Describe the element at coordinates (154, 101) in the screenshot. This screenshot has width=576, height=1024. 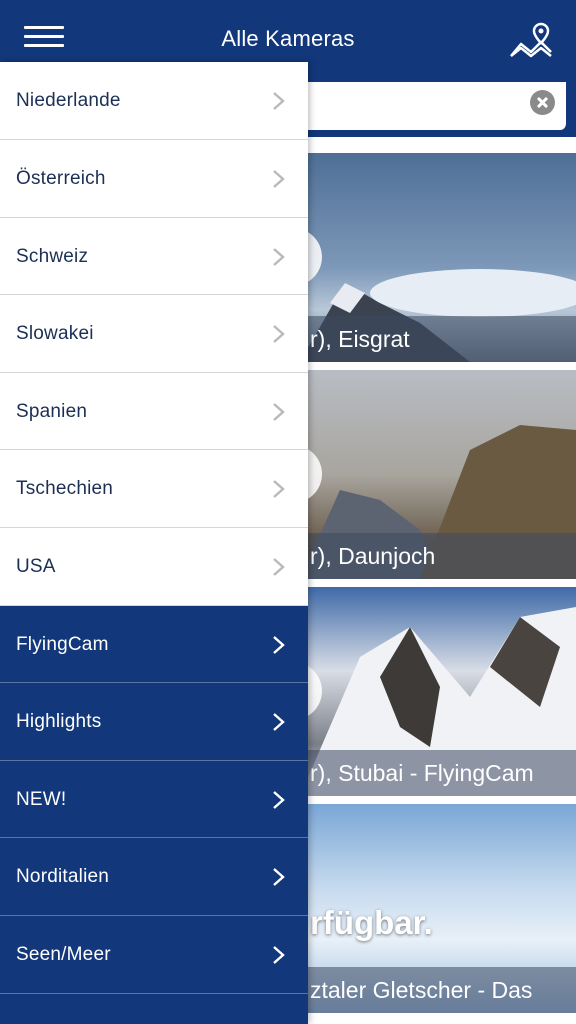
I see `drawer-item-niederlande: Niederlande` at that location.